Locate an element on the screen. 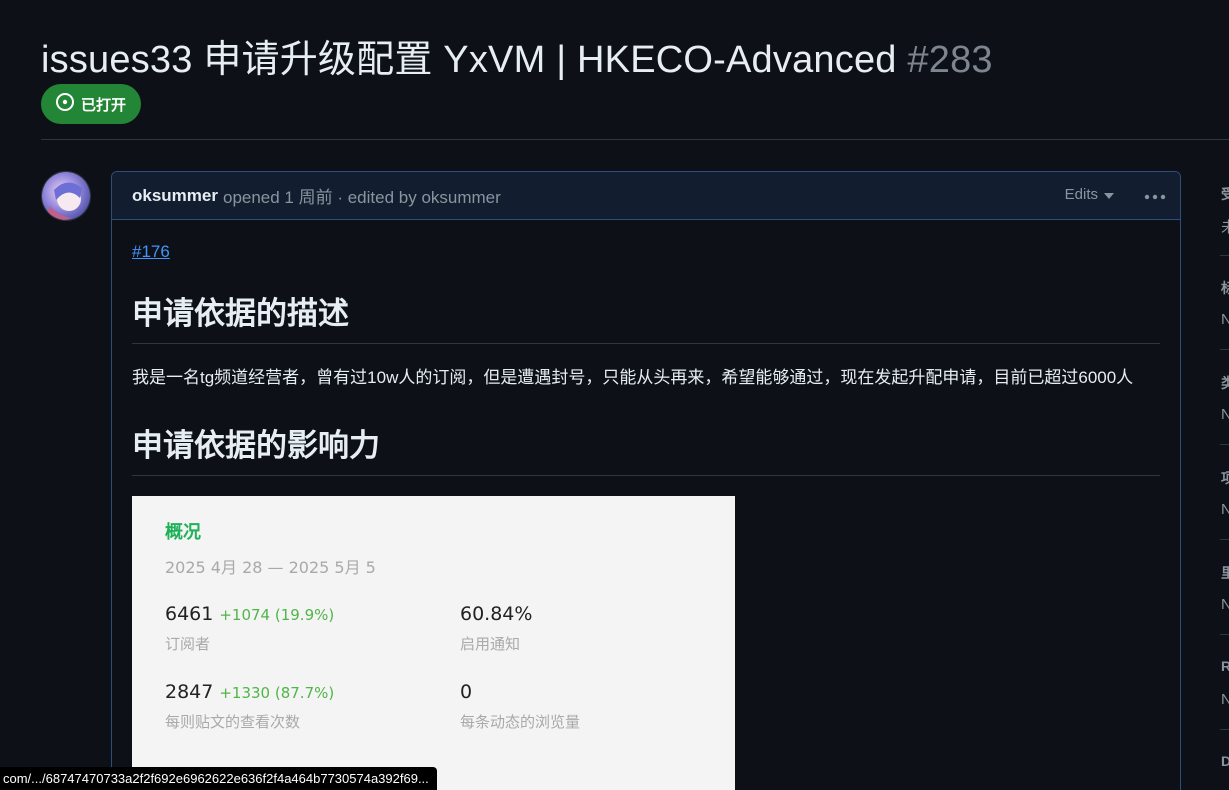  sidebar-labels-heading: 标 is located at coordinates (1225, 288).